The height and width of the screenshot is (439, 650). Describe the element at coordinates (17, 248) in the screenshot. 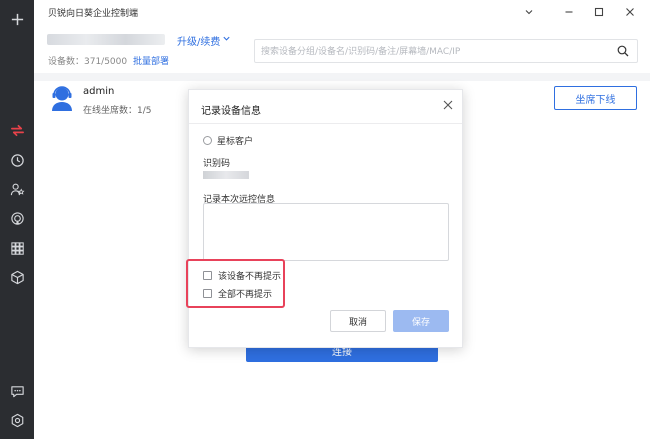

I see `apps-icon` at that location.